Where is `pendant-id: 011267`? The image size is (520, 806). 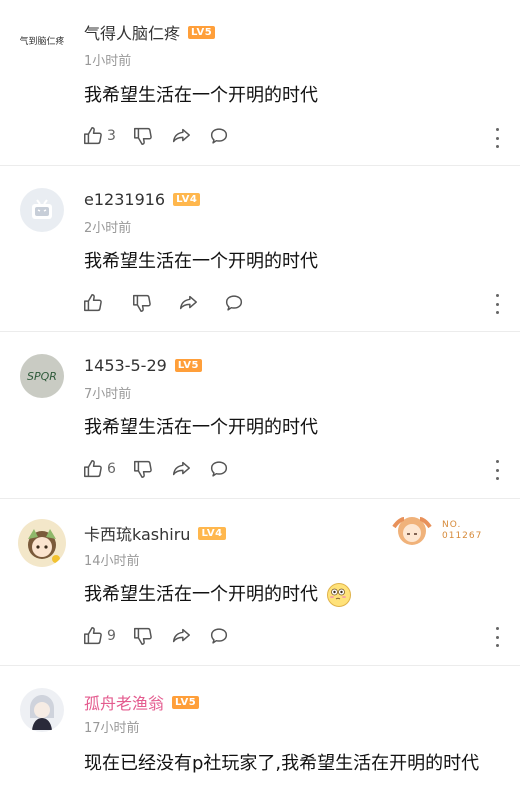
pendant-id: 011267 is located at coordinates (462, 536).